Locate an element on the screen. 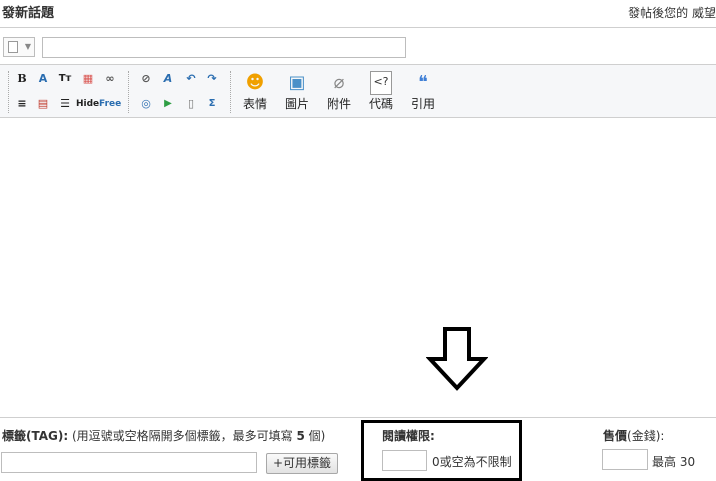 The image size is (716, 481). tags-input is located at coordinates (129, 462).